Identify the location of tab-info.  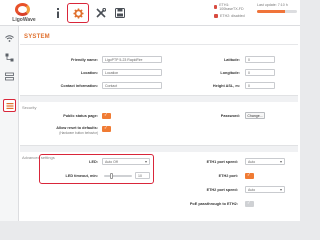
(58, 13).